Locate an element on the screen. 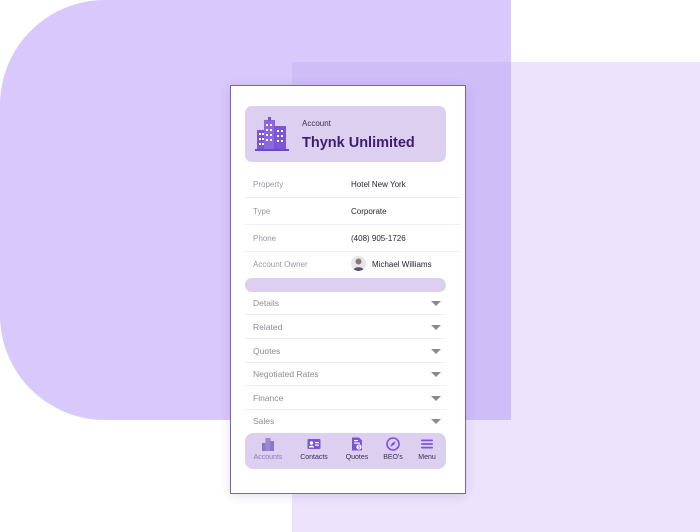 The height and width of the screenshot is (532, 700). nav-label: Quotes is located at coordinates (357, 457).